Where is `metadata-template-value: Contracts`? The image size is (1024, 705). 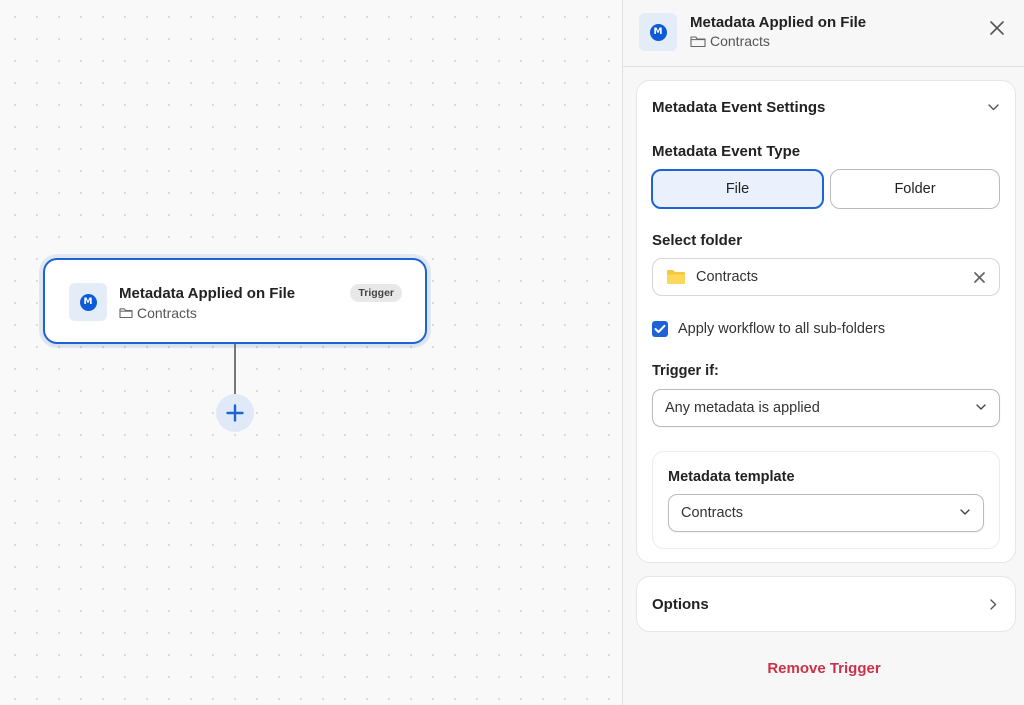
metadata-template-value: Contracts is located at coordinates (712, 513).